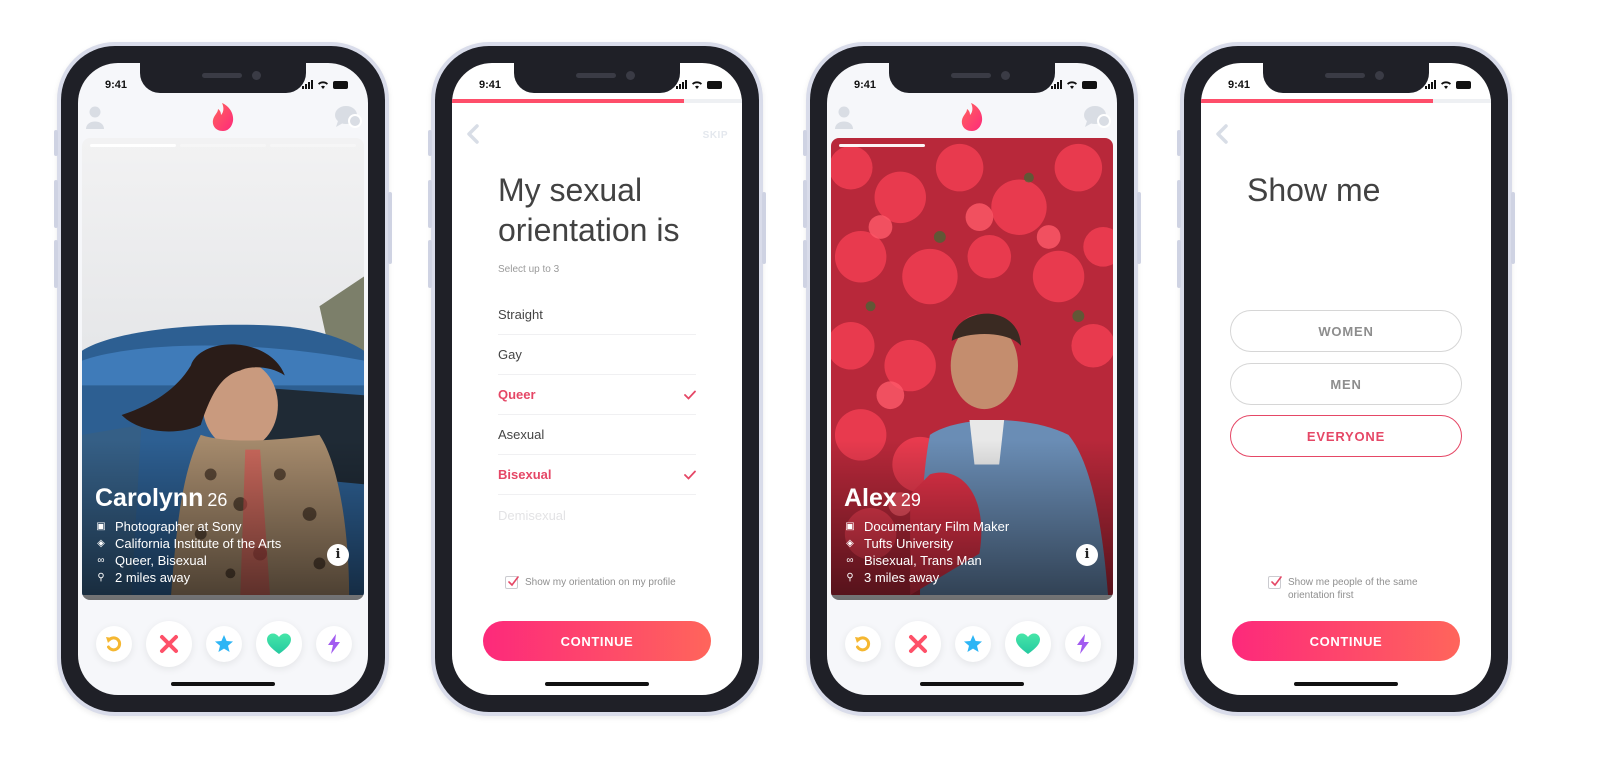  Describe the element at coordinates (520, 314) in the screenshot. I see `option-label: Straight` at that location.